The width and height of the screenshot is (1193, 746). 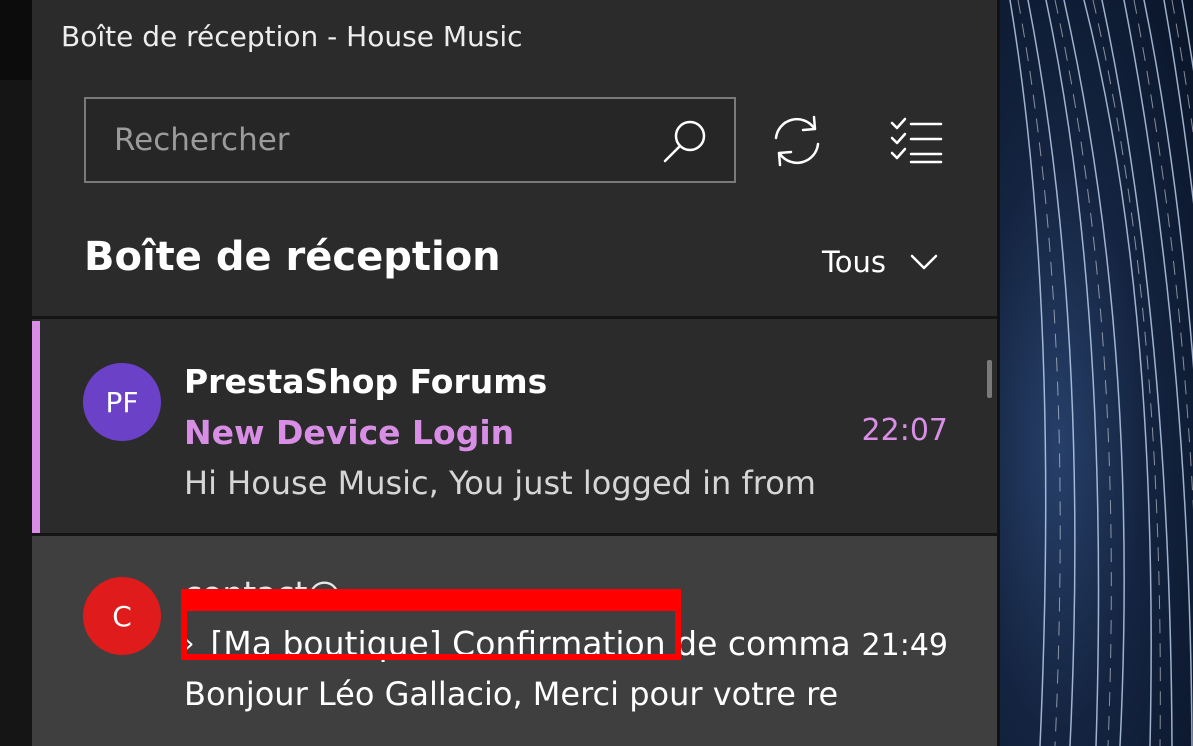 What do you see at coordinates (366, 381) in the screenshot?
I see `message-sender: PrestaShop Forums` at bounding box center [366, 381].